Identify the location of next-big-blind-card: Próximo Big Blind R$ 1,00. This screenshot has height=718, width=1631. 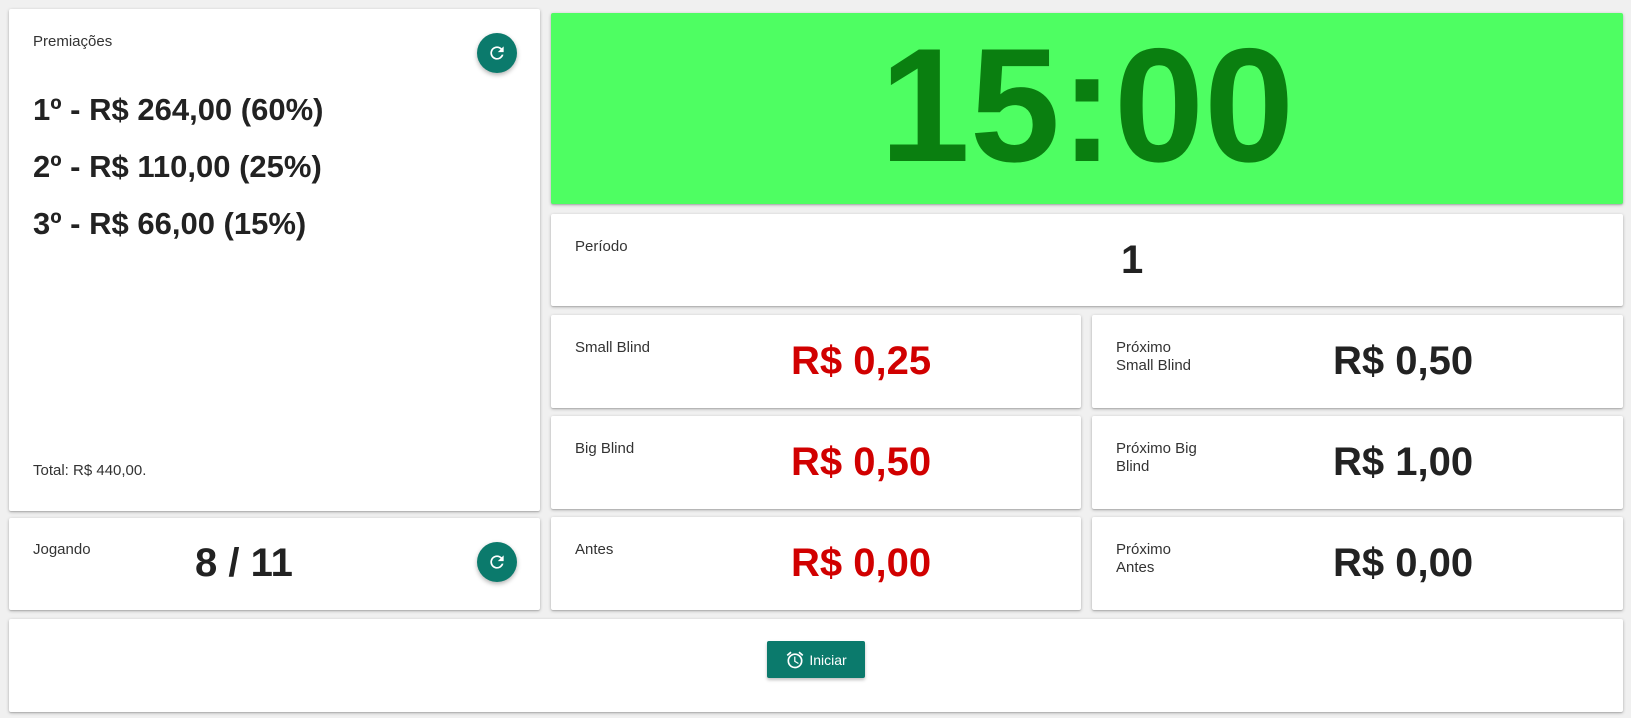
(1357, 462).